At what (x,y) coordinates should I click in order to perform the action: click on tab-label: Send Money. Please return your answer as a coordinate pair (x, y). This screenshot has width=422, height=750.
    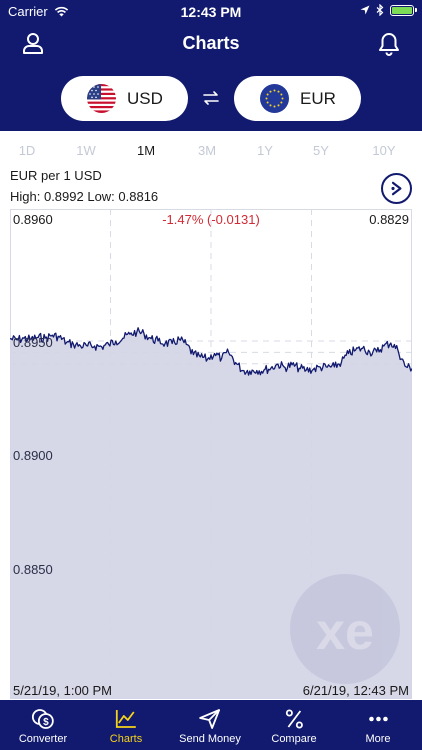
    Looking at the image, I should click on (210, 739).